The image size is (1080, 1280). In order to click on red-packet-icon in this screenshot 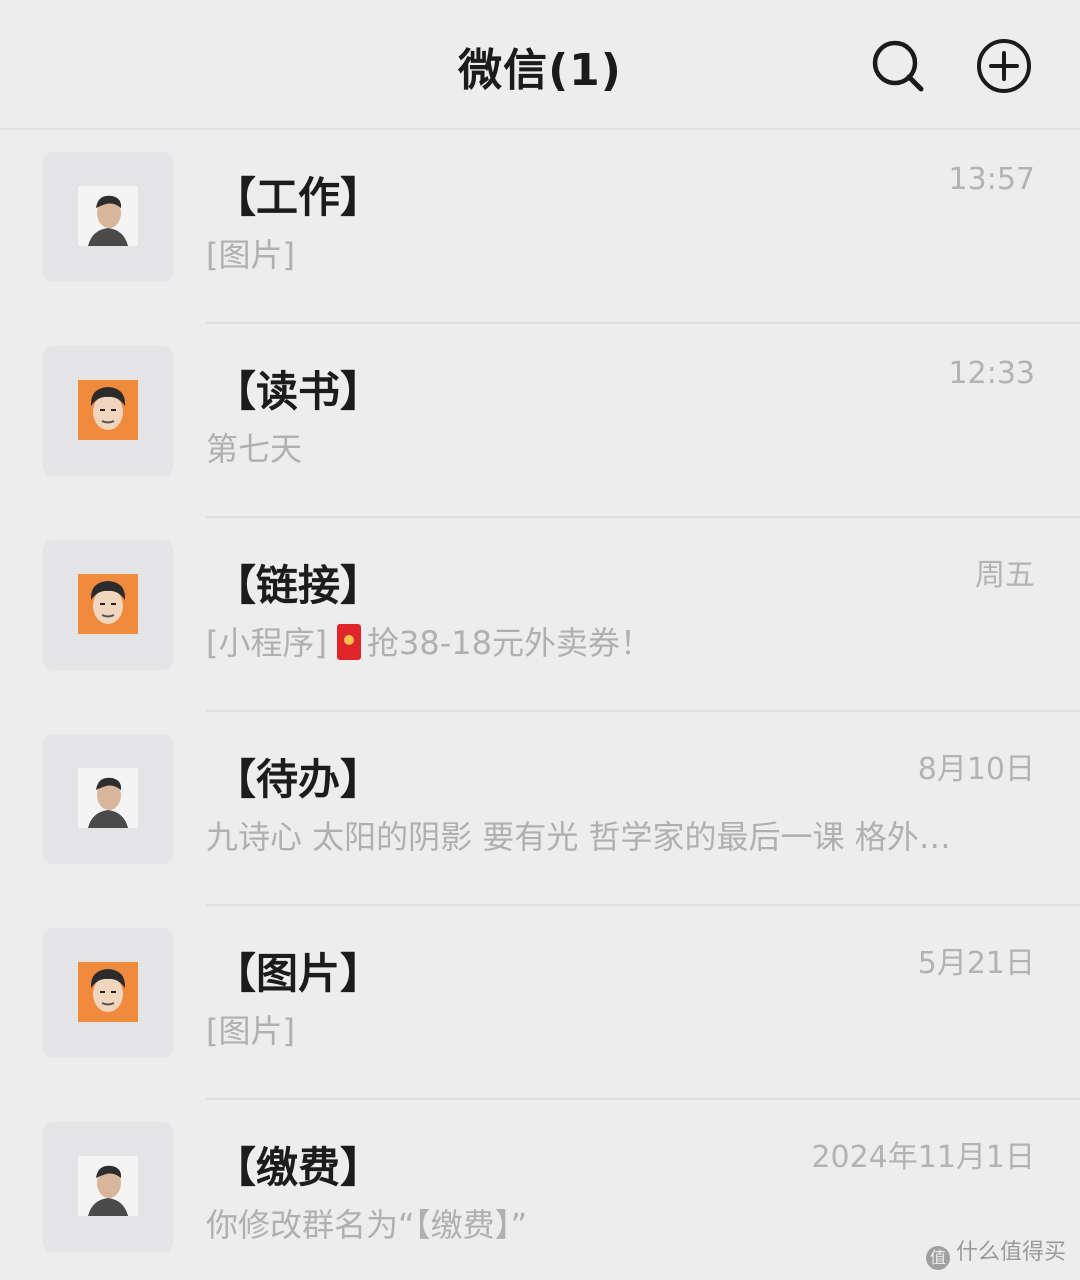, I will do `click(348, 642)`.